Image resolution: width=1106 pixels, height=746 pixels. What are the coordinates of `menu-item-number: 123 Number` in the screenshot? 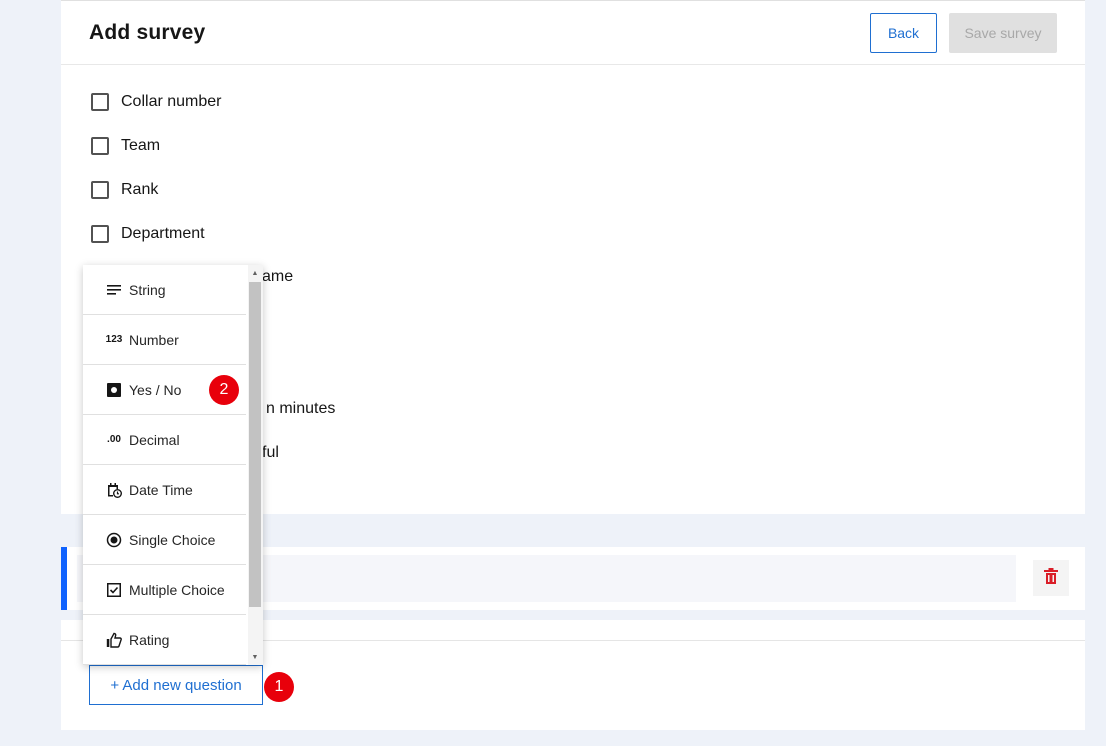 It's located at (164, 340).